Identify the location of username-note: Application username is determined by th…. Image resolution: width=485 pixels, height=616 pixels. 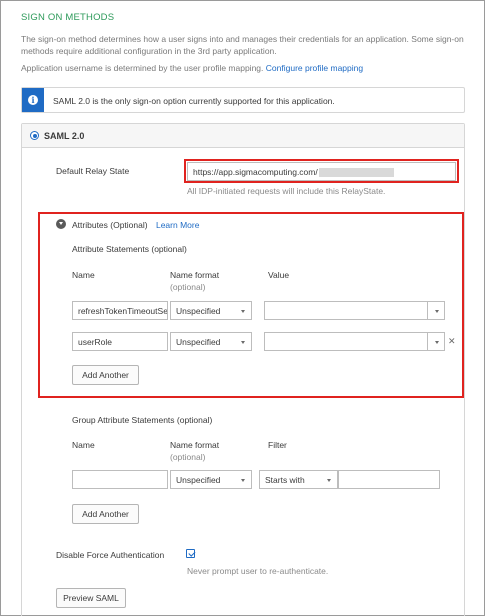
(192, 68).